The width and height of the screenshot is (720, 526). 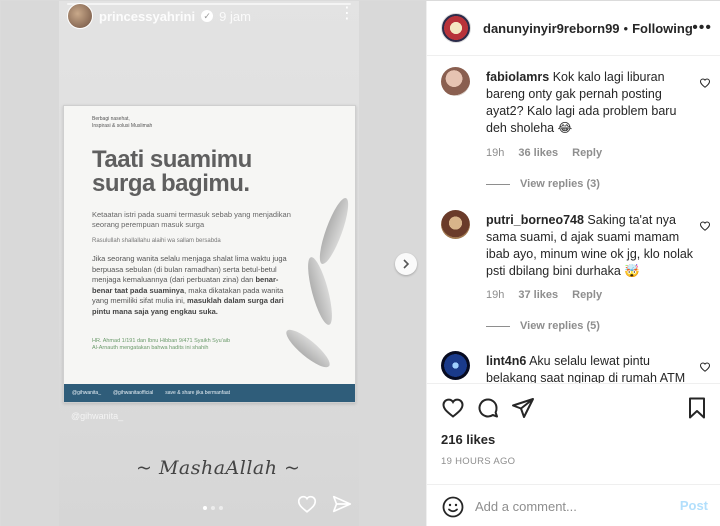 What do you see at coordinates (133, 393) in the screenshot?
I see `card-bar-item: @gihwanitaofficial` at bounding box center [133, 393].